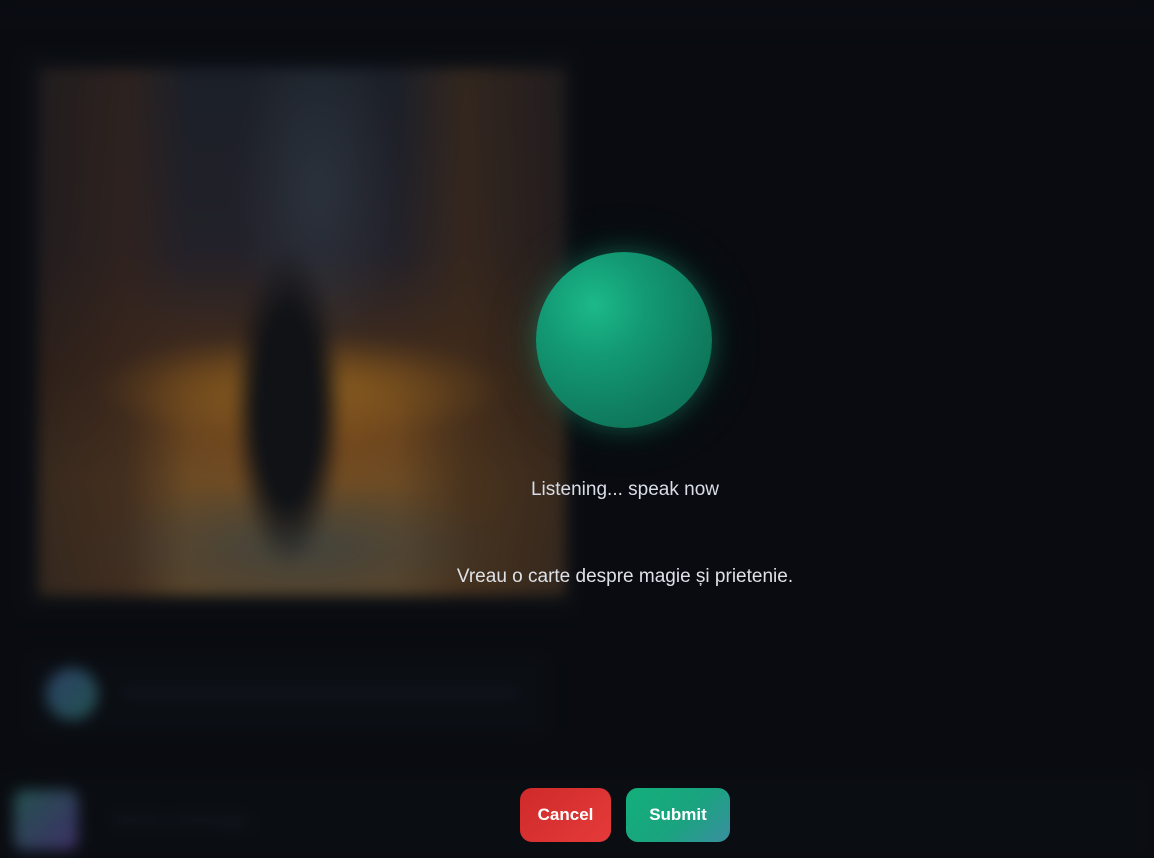 The width and height of the screenshot is (1154, 858). Describe the element at coordinates (624, 340) in the screenshot. I see `listening-orb` at that location.